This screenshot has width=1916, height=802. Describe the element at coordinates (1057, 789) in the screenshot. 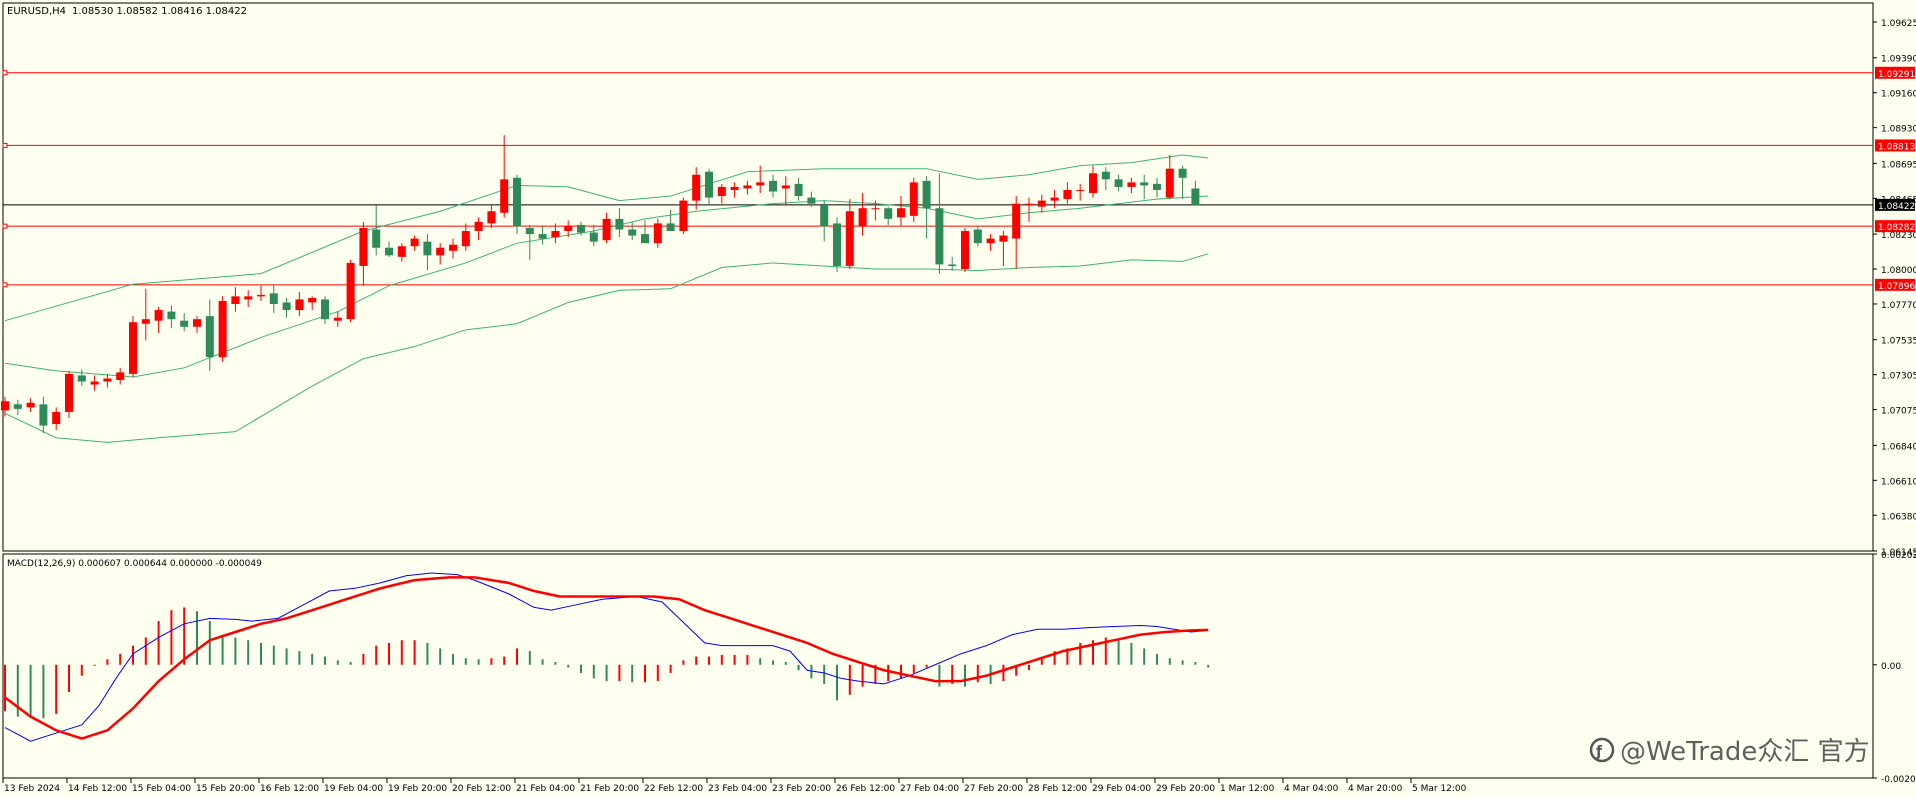

I see `time-tick-label: 28 Feb 12:00` at that location.